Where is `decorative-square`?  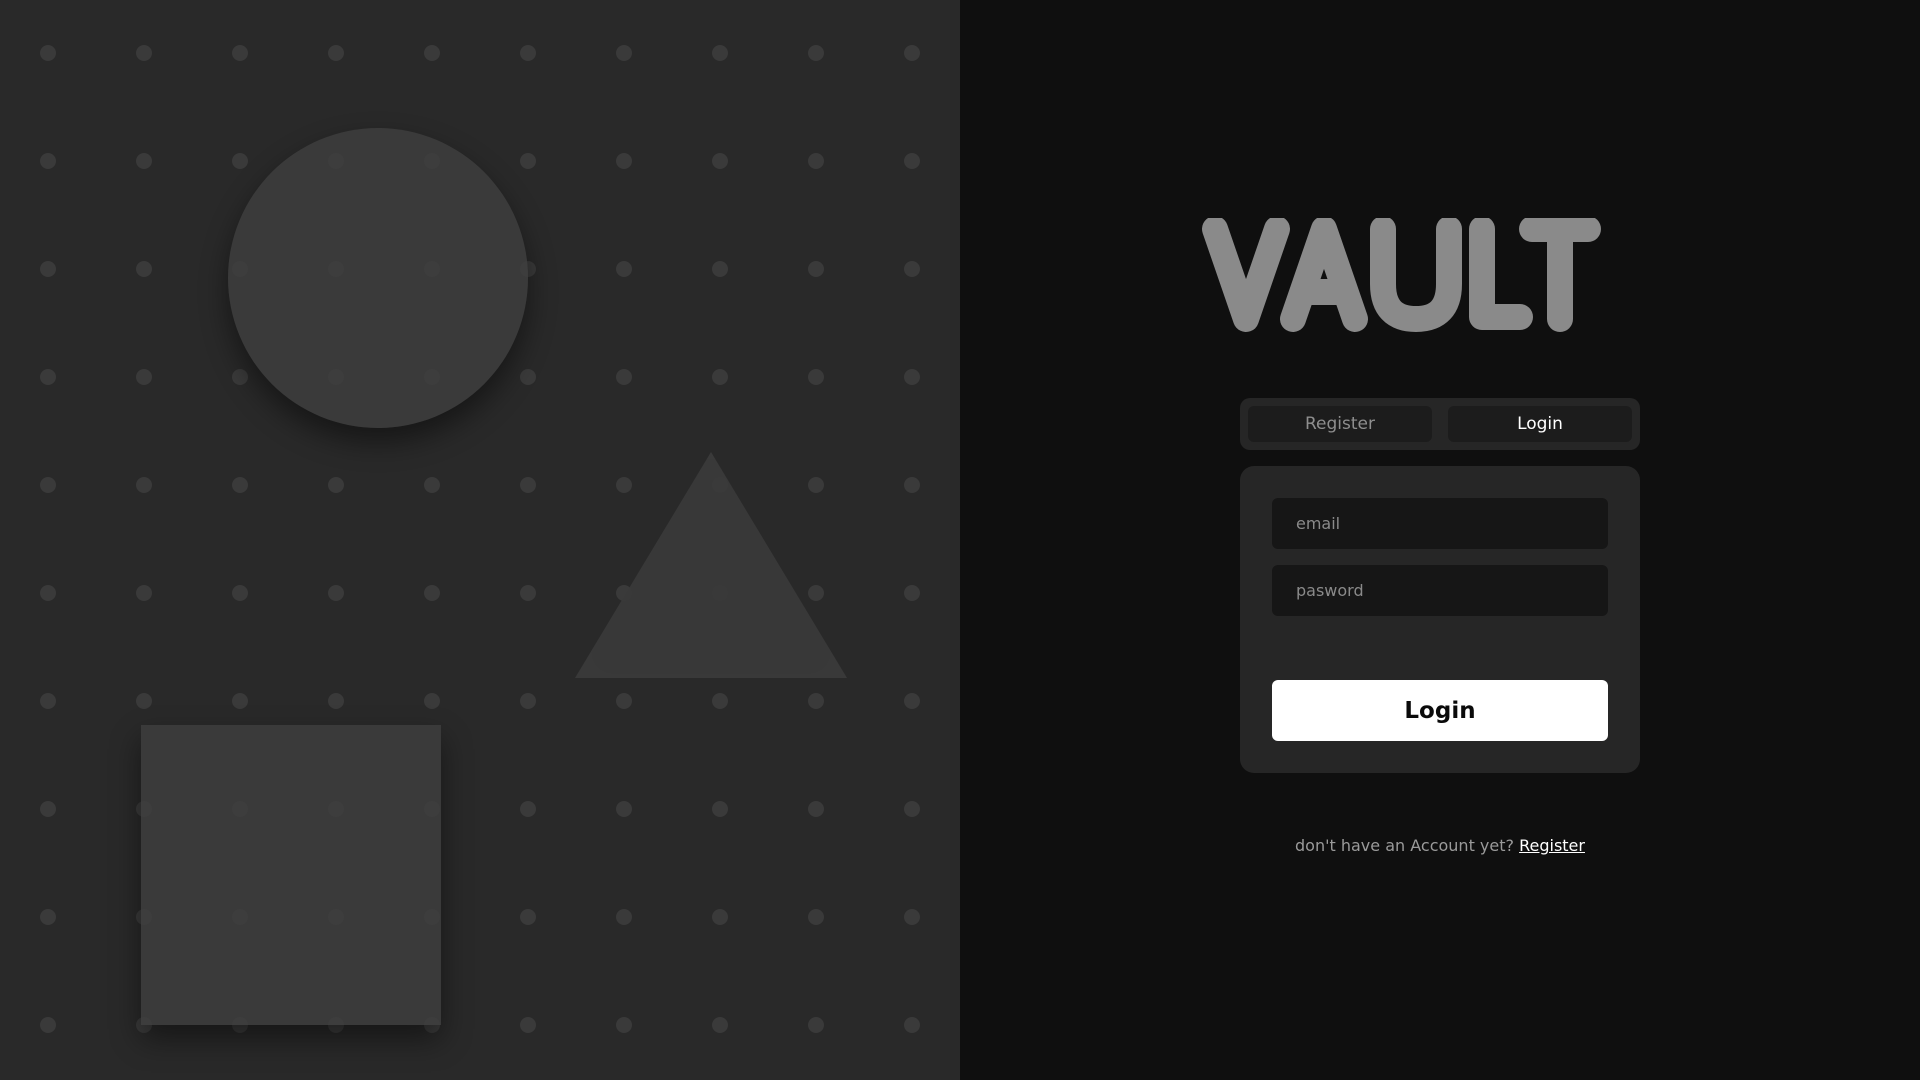
decorative-square is located at coordinates (291, 875).